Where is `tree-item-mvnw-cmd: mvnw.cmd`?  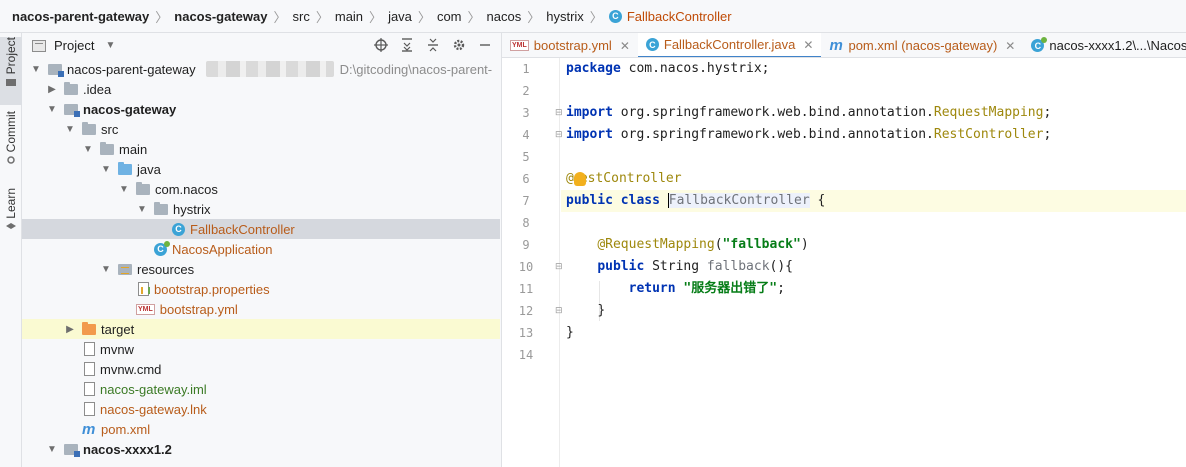
tree-item-mvnw-cmd: mvnw.cmd is located at coordinates (261, 369).